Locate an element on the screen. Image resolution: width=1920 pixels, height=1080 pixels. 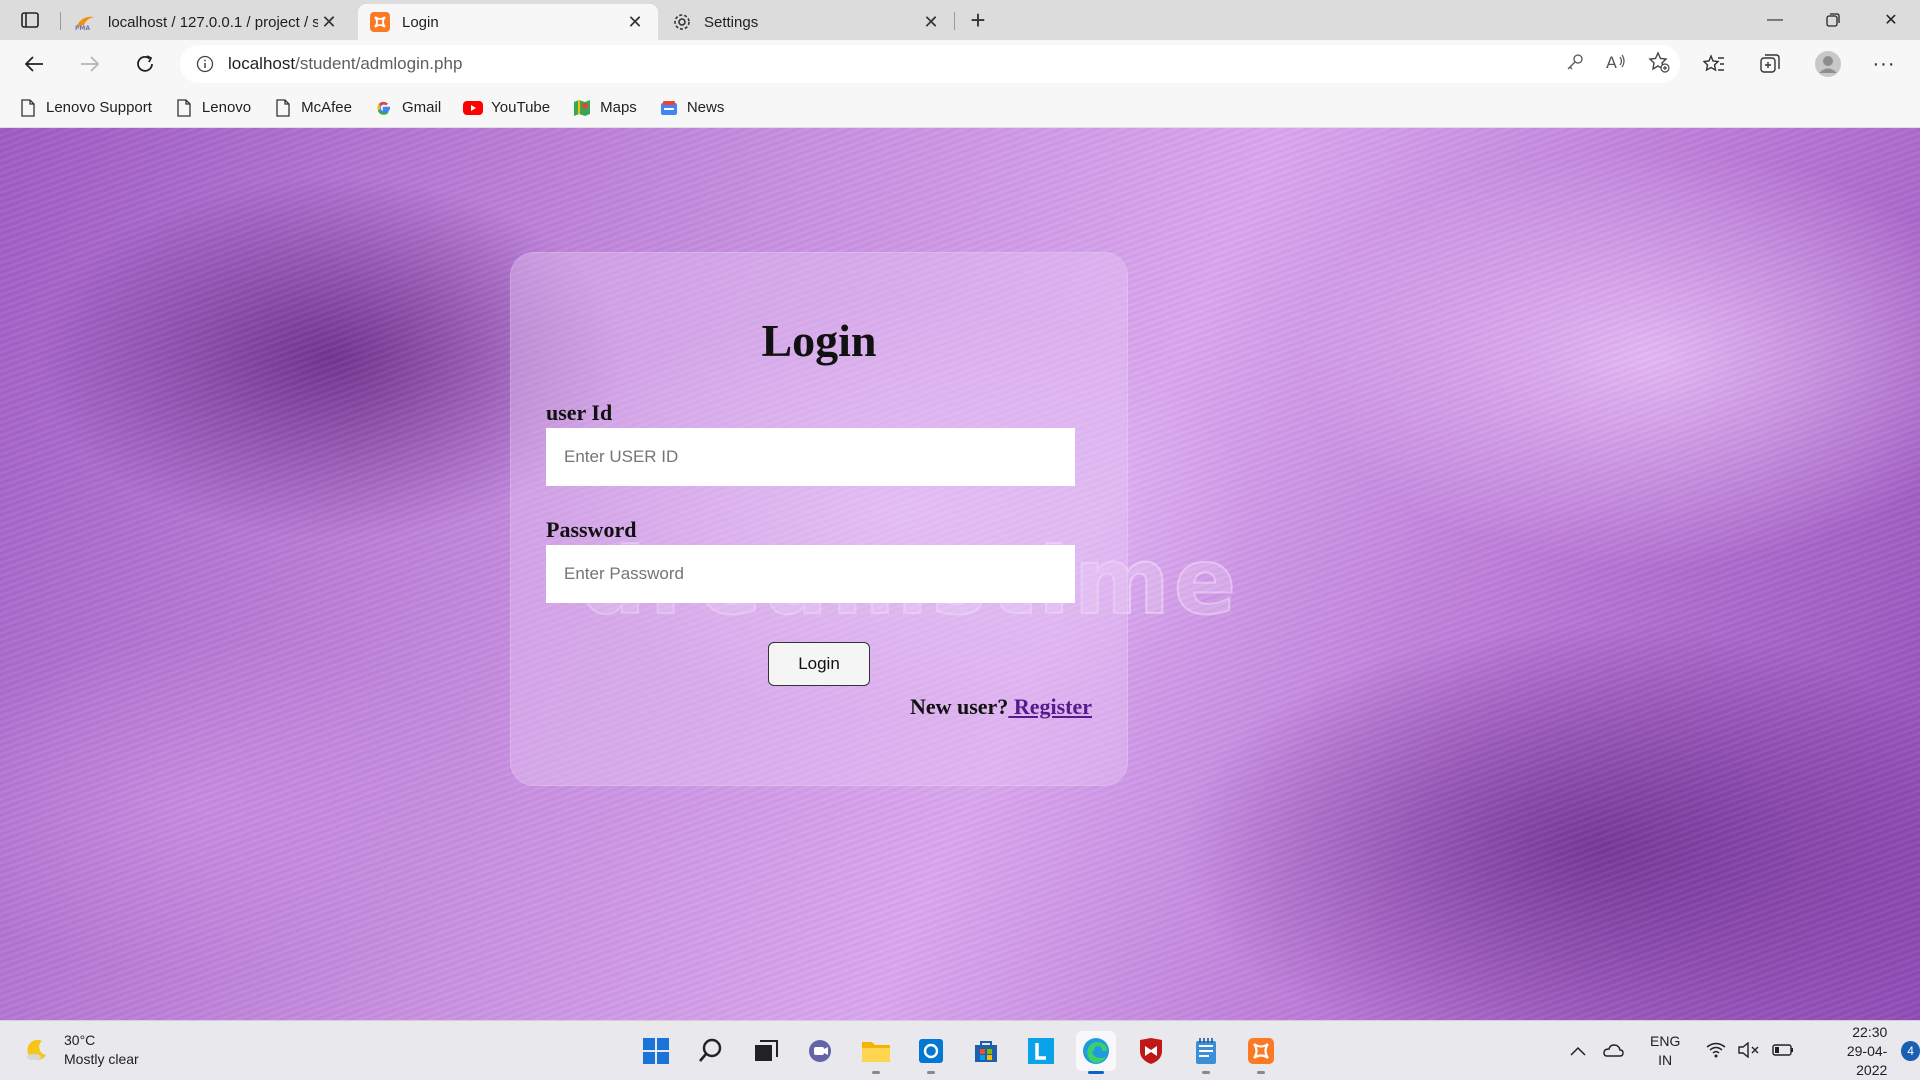
tab-actions-button is located at coordinates (30, 20).